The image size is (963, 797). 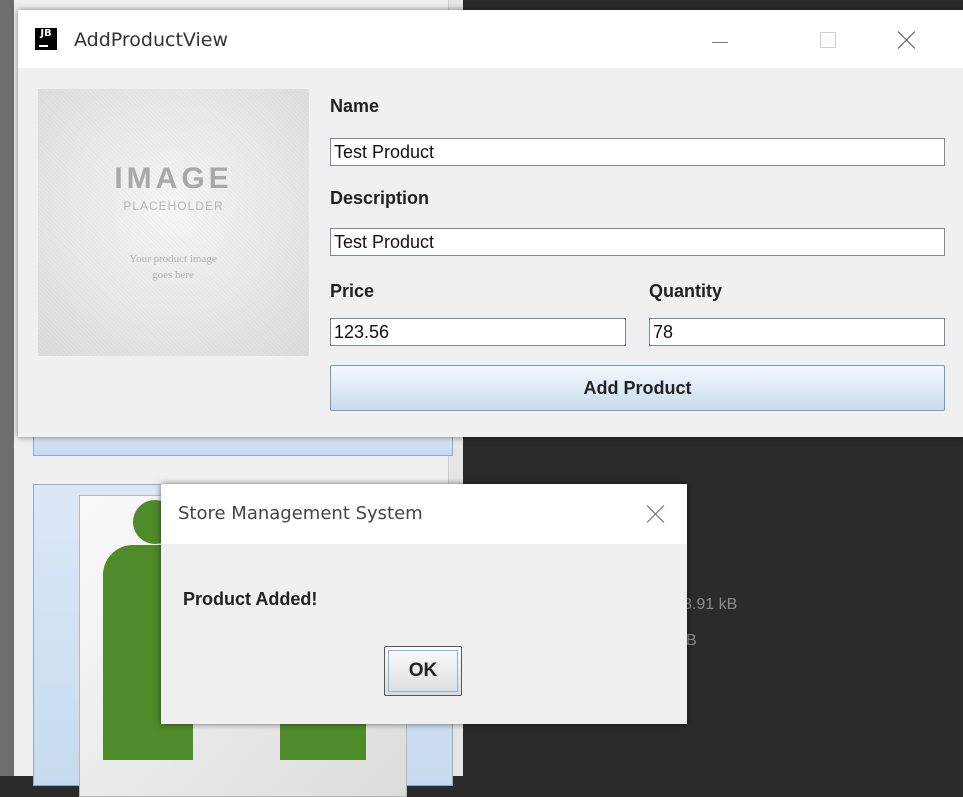 I want to click on dialog-title-bar: Store Management System, so click(x=424, y=514).